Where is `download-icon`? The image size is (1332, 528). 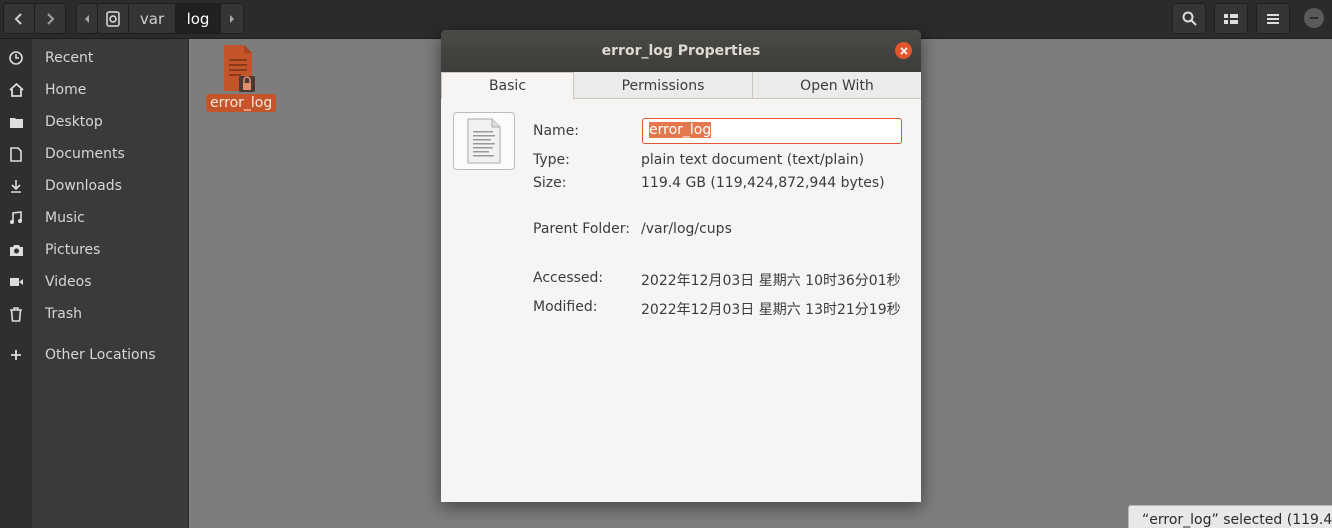
download-icon is located at coordinates (16, 186).